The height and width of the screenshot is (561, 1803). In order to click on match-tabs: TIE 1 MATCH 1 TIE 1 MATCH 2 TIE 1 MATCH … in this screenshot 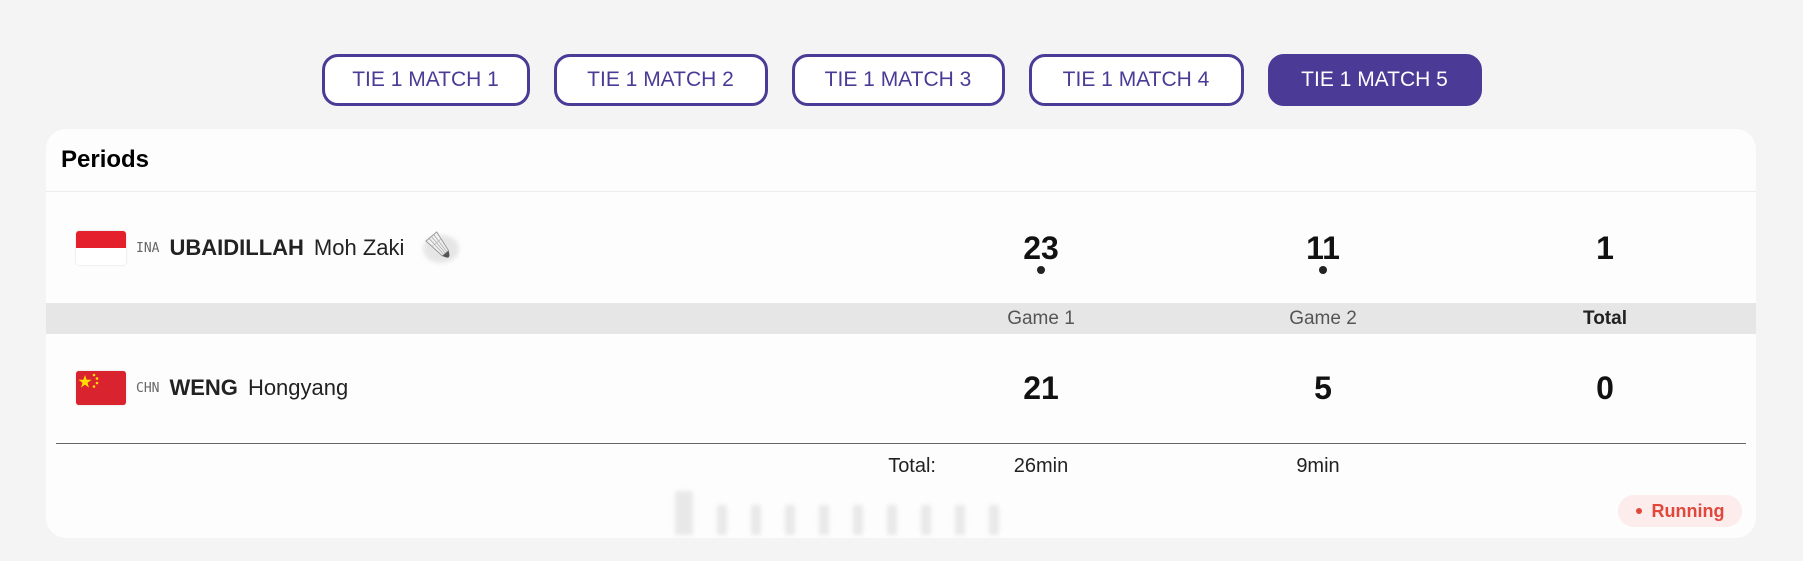, I will do `click(901, 80)`.